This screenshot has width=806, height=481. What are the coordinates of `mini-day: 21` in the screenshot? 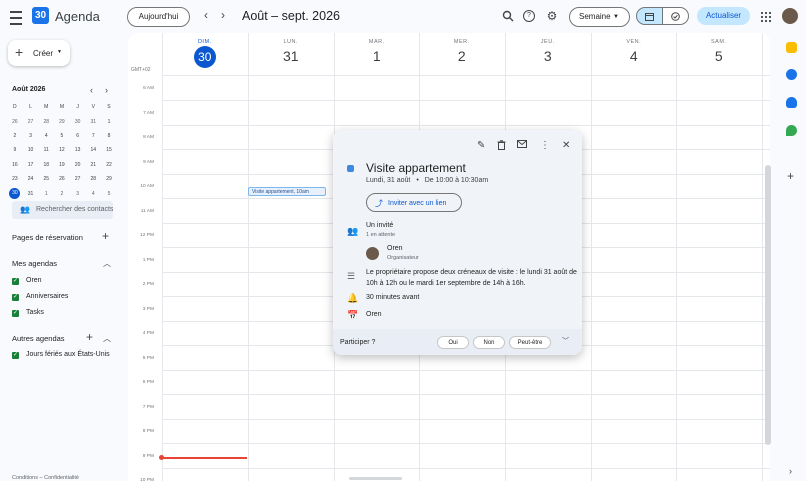 It's located at (93, 165).